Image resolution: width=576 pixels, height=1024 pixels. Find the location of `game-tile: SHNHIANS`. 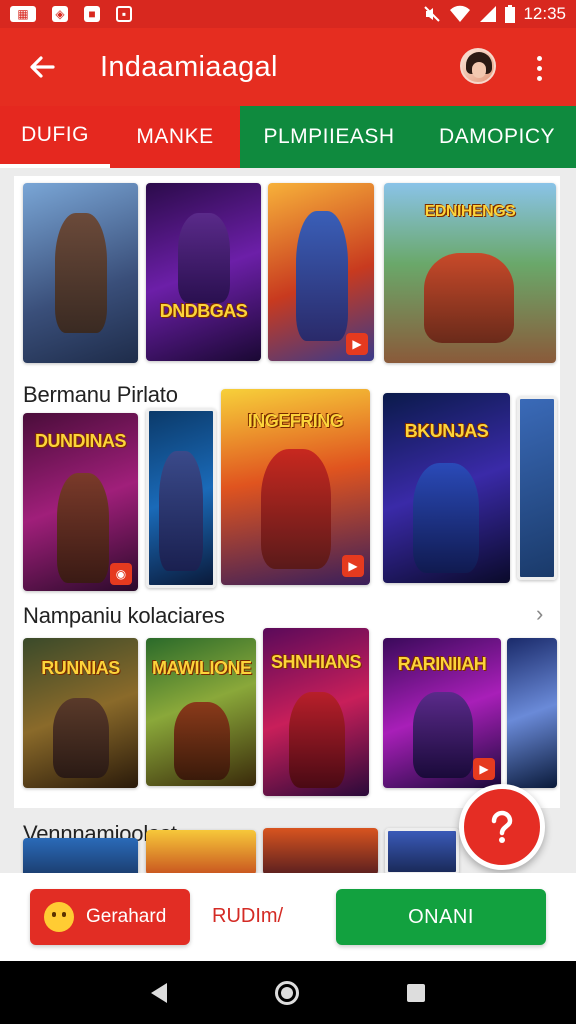

game-tile: SHNHIANS is located at coordinates (316, 712).